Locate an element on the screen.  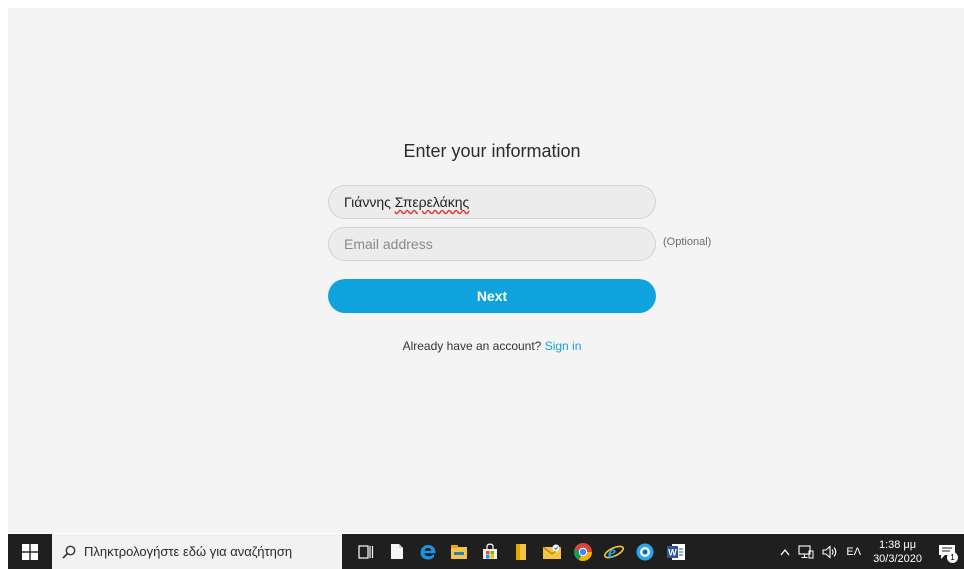
chrome-app is located at coordinates (582, 551).